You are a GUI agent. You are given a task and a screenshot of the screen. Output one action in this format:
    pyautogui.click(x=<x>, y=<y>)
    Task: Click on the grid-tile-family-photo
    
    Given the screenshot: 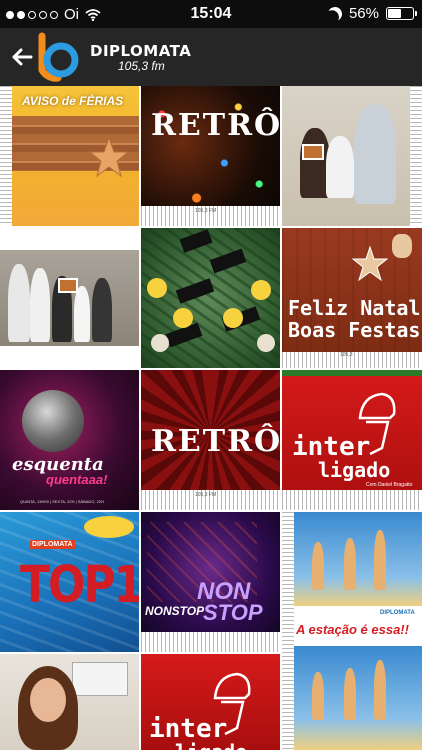 What is the action you would take?
    pyautogui.click(x=69, y=298)
    